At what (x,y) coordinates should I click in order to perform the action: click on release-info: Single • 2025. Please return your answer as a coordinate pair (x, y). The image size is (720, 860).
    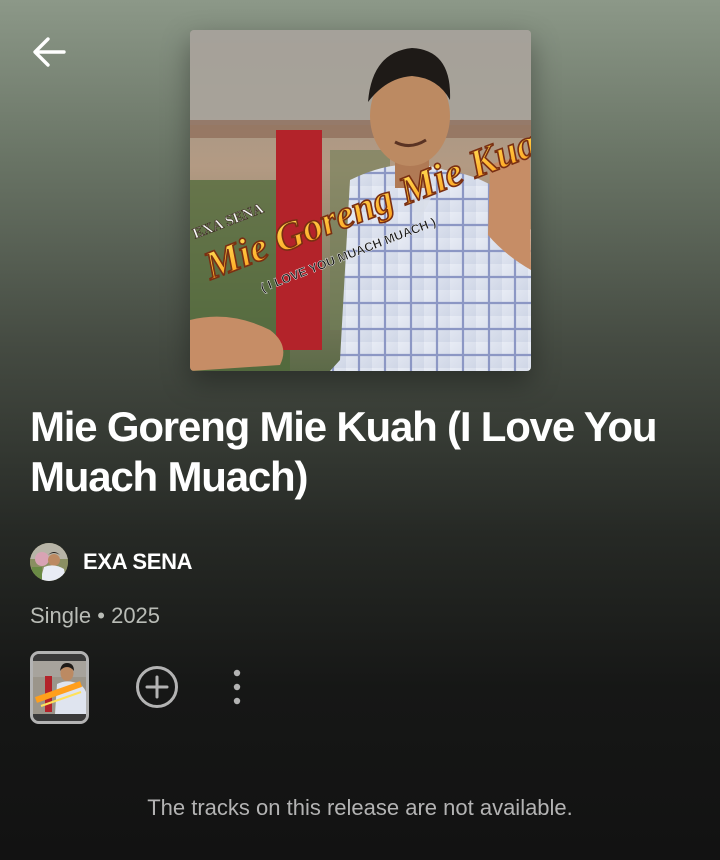
    Looking at the image, I should click on (95, 615).